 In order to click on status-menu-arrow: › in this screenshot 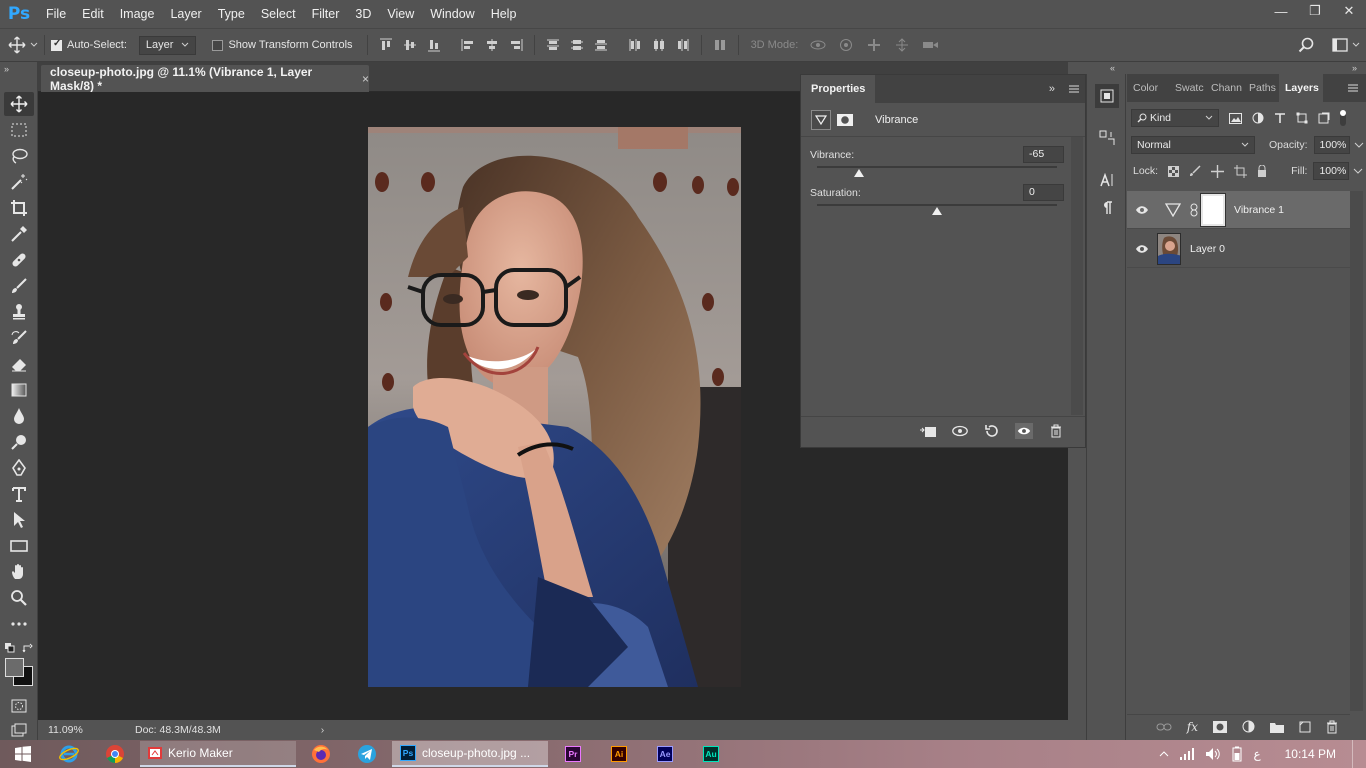, I will do `click(323, 730)`.